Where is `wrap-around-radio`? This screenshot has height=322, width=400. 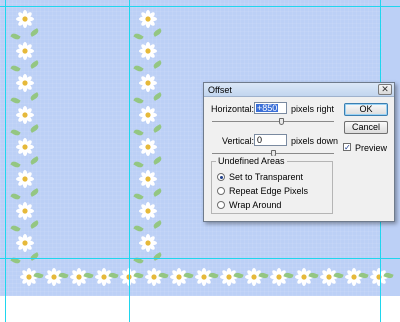
wrap-around-radio is located at coordinates (221, 205).